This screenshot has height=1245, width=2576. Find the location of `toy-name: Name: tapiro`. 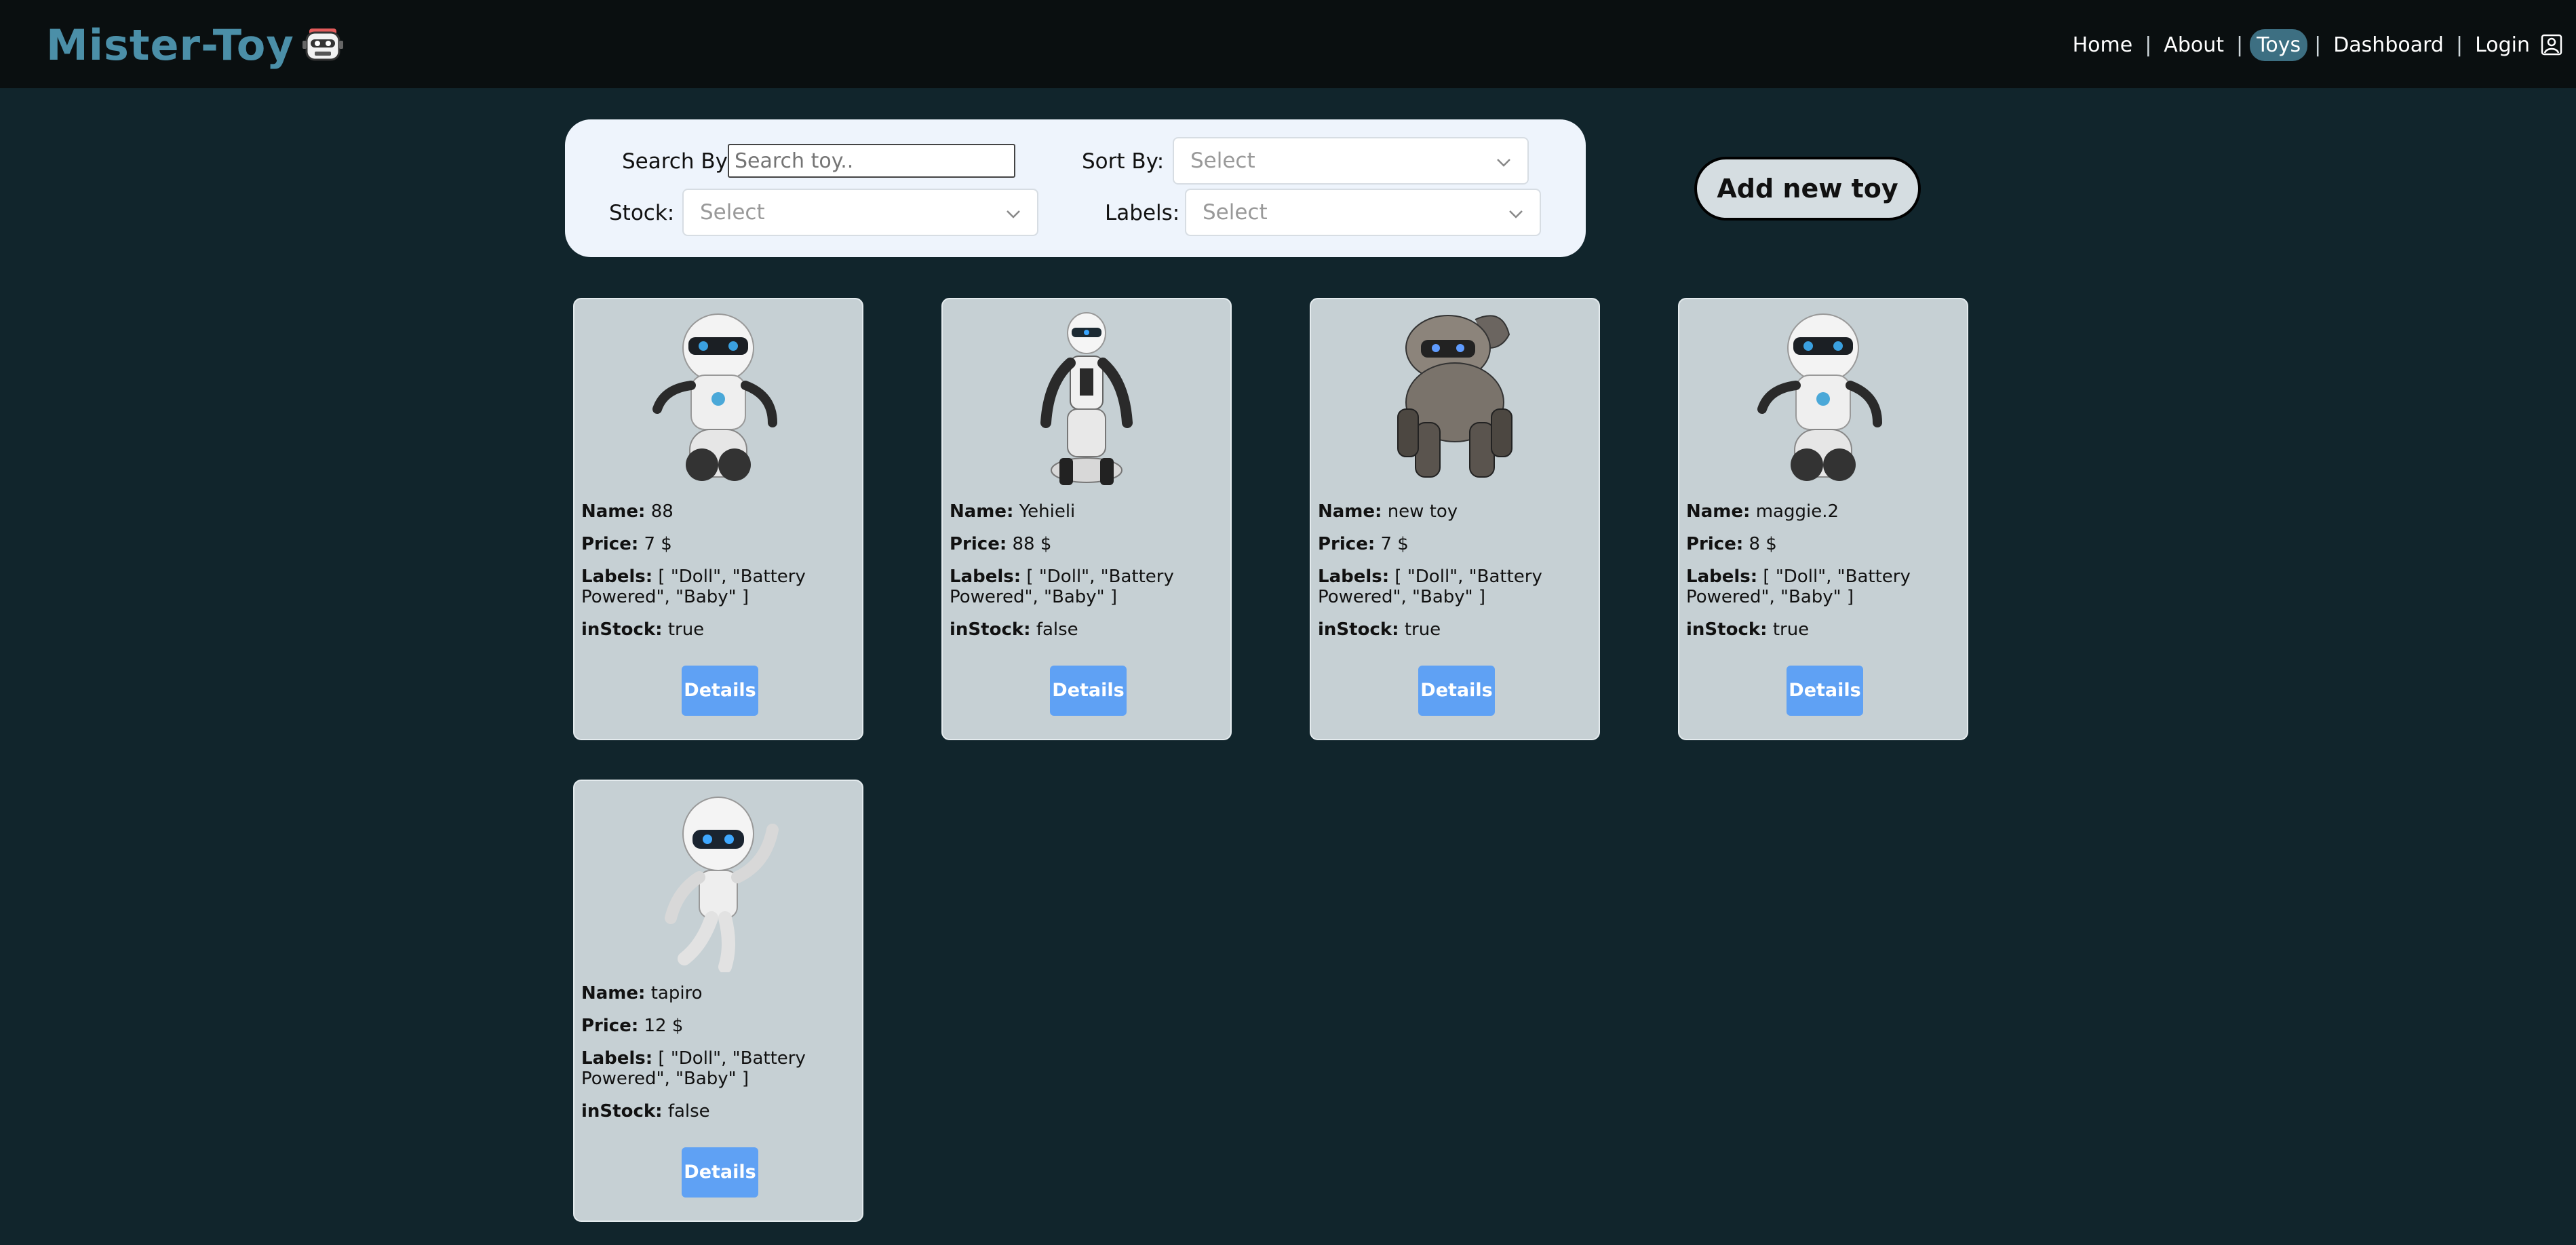

toy-name: Name: tapiro is located at coordinates (642, 993).